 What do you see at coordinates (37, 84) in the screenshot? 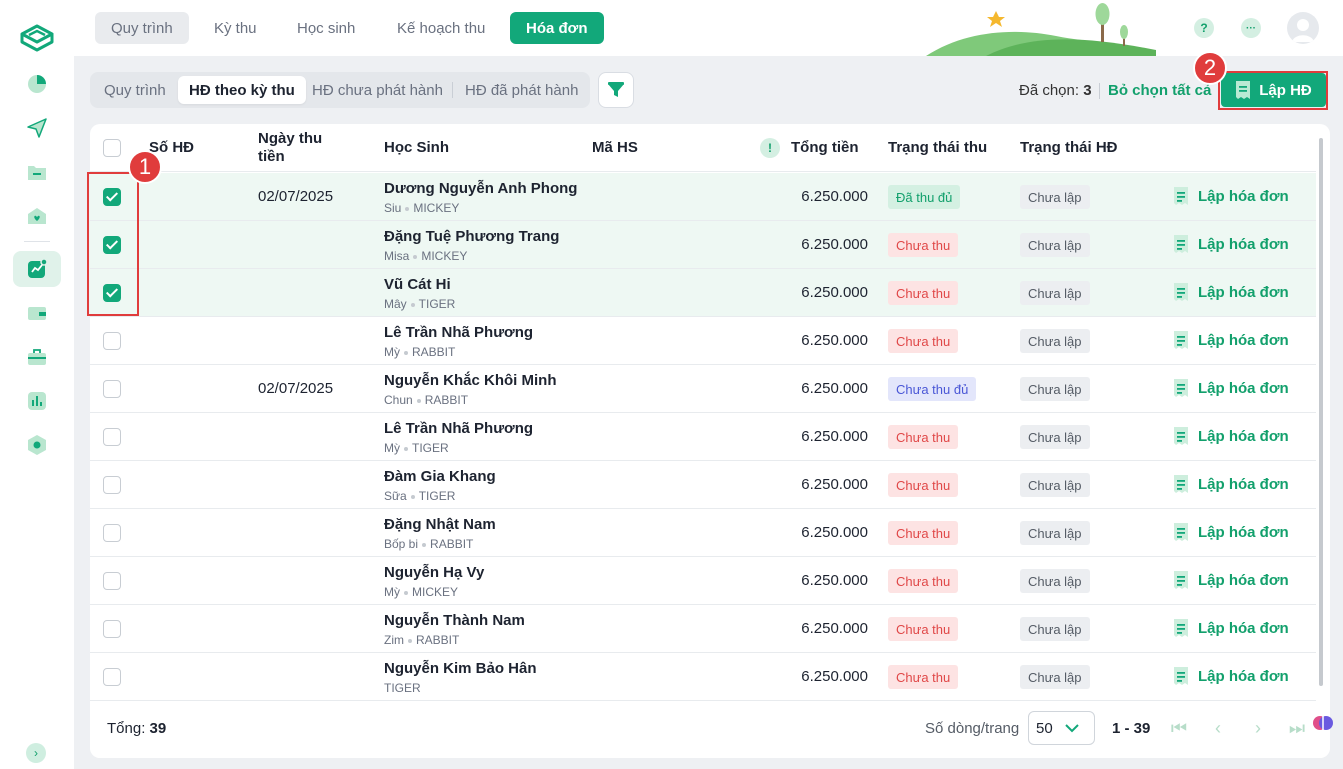
I see `nav-dashboard` at bounding box center [37, 84].